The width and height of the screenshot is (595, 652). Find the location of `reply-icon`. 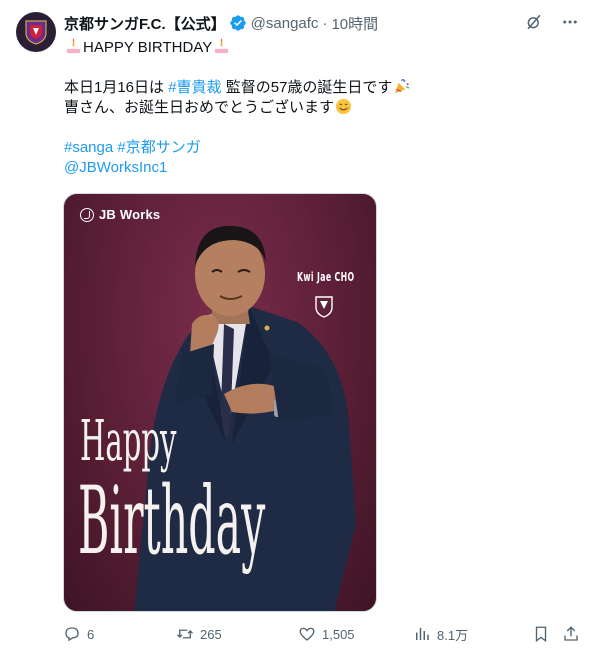

reply-icon is located at coordinates (72, 634).